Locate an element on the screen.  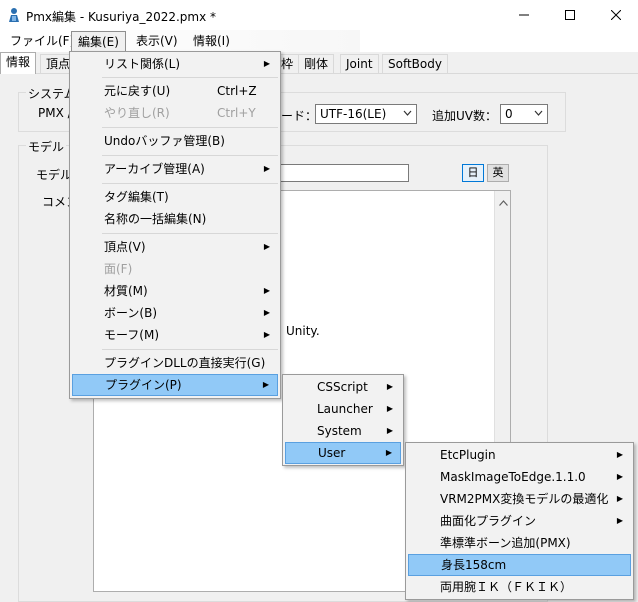
scroll-up-icon is located at coordinates (503, 202).